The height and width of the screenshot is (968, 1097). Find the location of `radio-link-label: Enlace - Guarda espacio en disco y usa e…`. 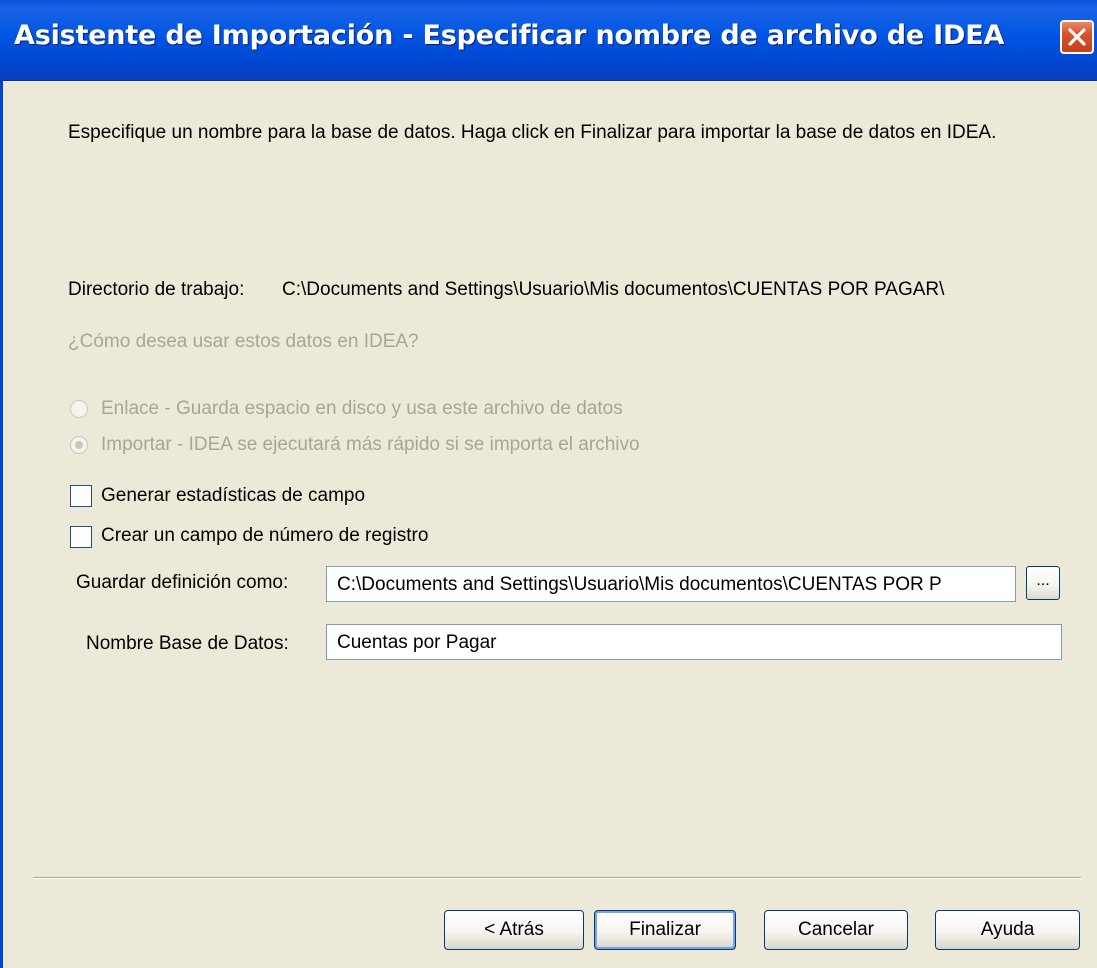

radio-link-label: Enlace - Guarda espacio en disco y usa e… is located at coordinates (362, 408).